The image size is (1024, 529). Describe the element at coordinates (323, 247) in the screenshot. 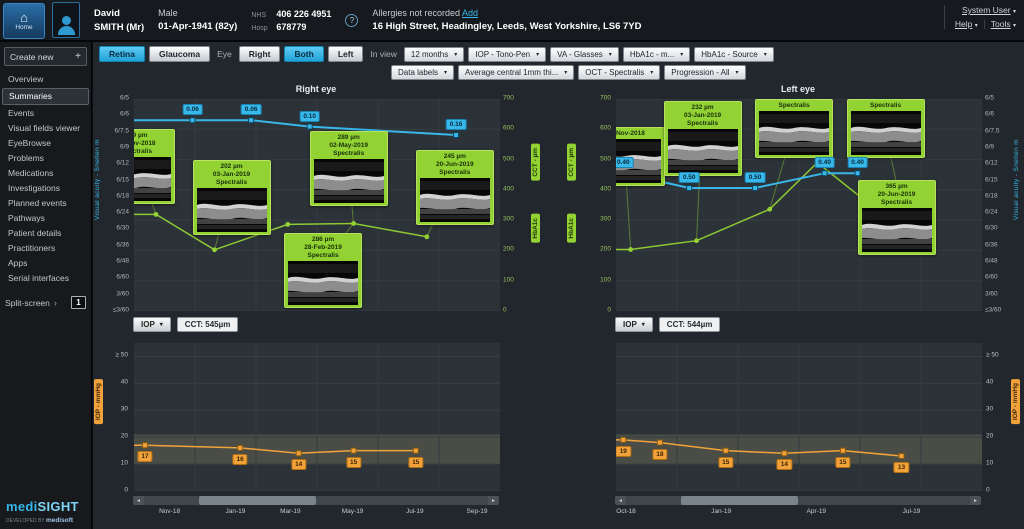

I see `oct-caption: 286 µm 28-Feb-2019 Spectralis` at that location.